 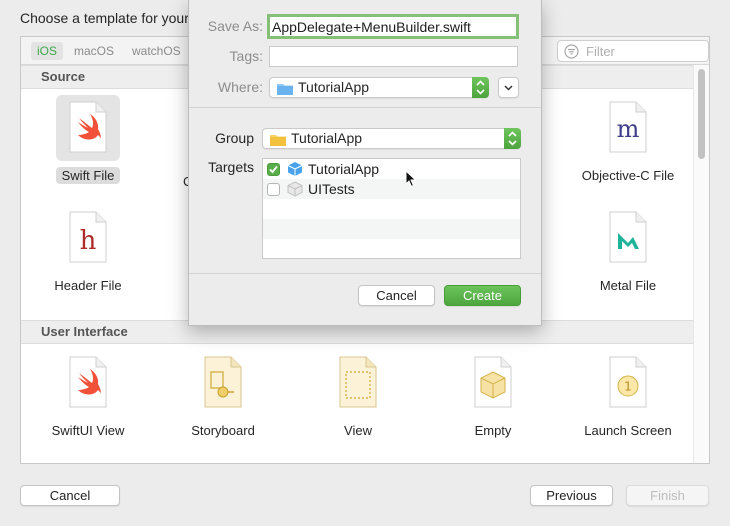 I want to click on template-metal-file: Metal File, so click(x=628, y=249).